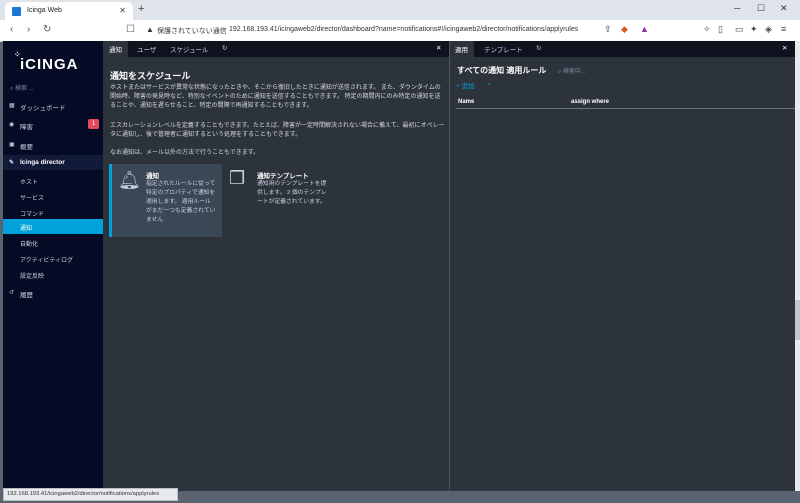 The width and height of the screenshot is (800, 503). I want to click on sidebar-item-director: ✎ Icinga director, so click(53, 162).